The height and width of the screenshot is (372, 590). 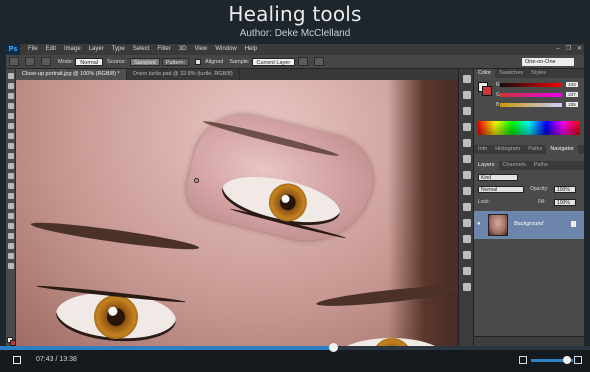 What do you see at coordinates (541, 165) in the screenshot?
I see `tab-paths: Paths` at bounding box center [541, 165].